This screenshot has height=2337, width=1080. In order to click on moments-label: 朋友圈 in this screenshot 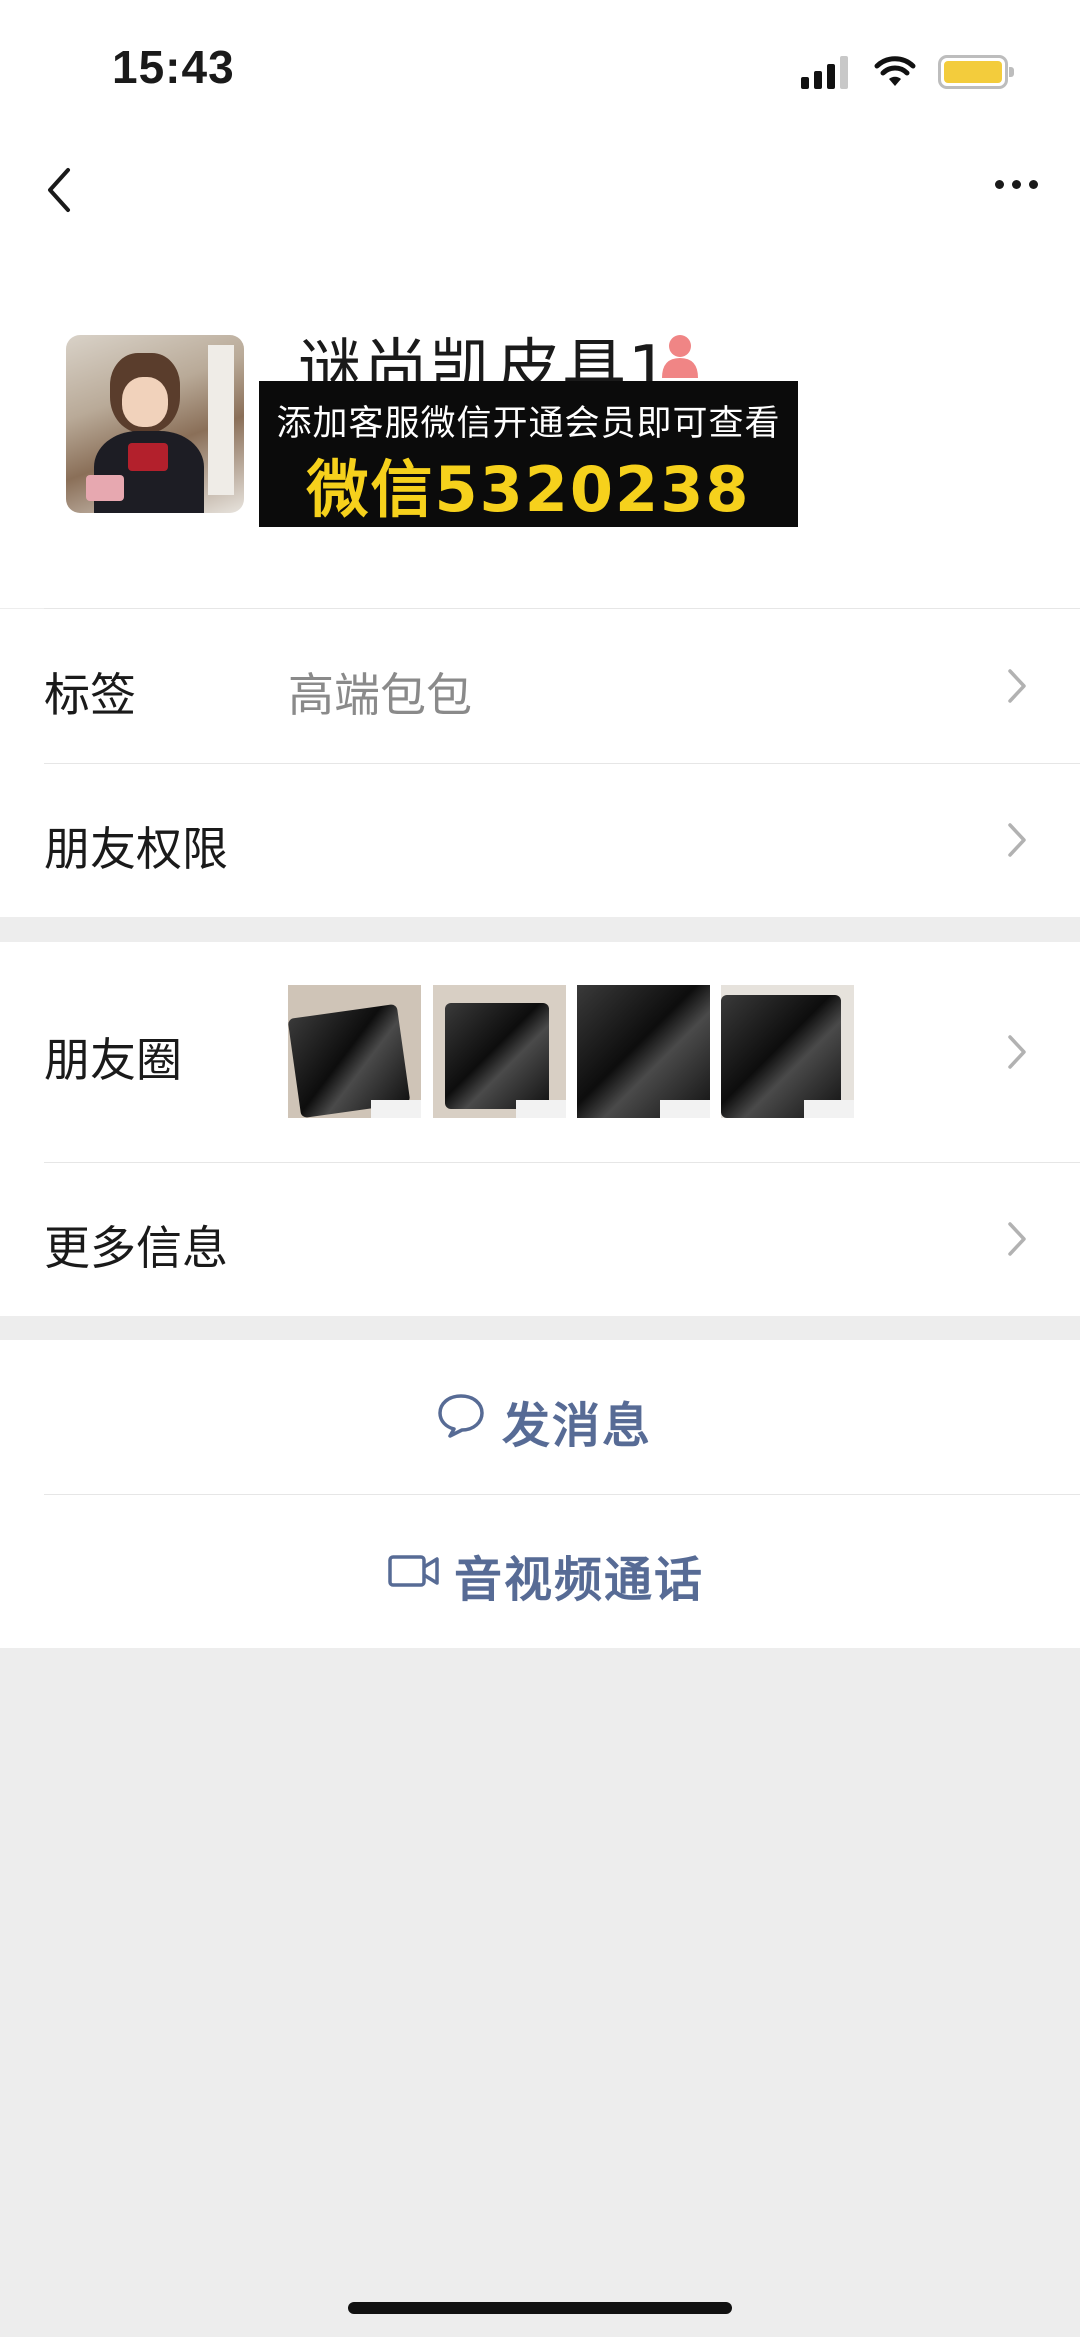, I will do `click(113, 1060)`.